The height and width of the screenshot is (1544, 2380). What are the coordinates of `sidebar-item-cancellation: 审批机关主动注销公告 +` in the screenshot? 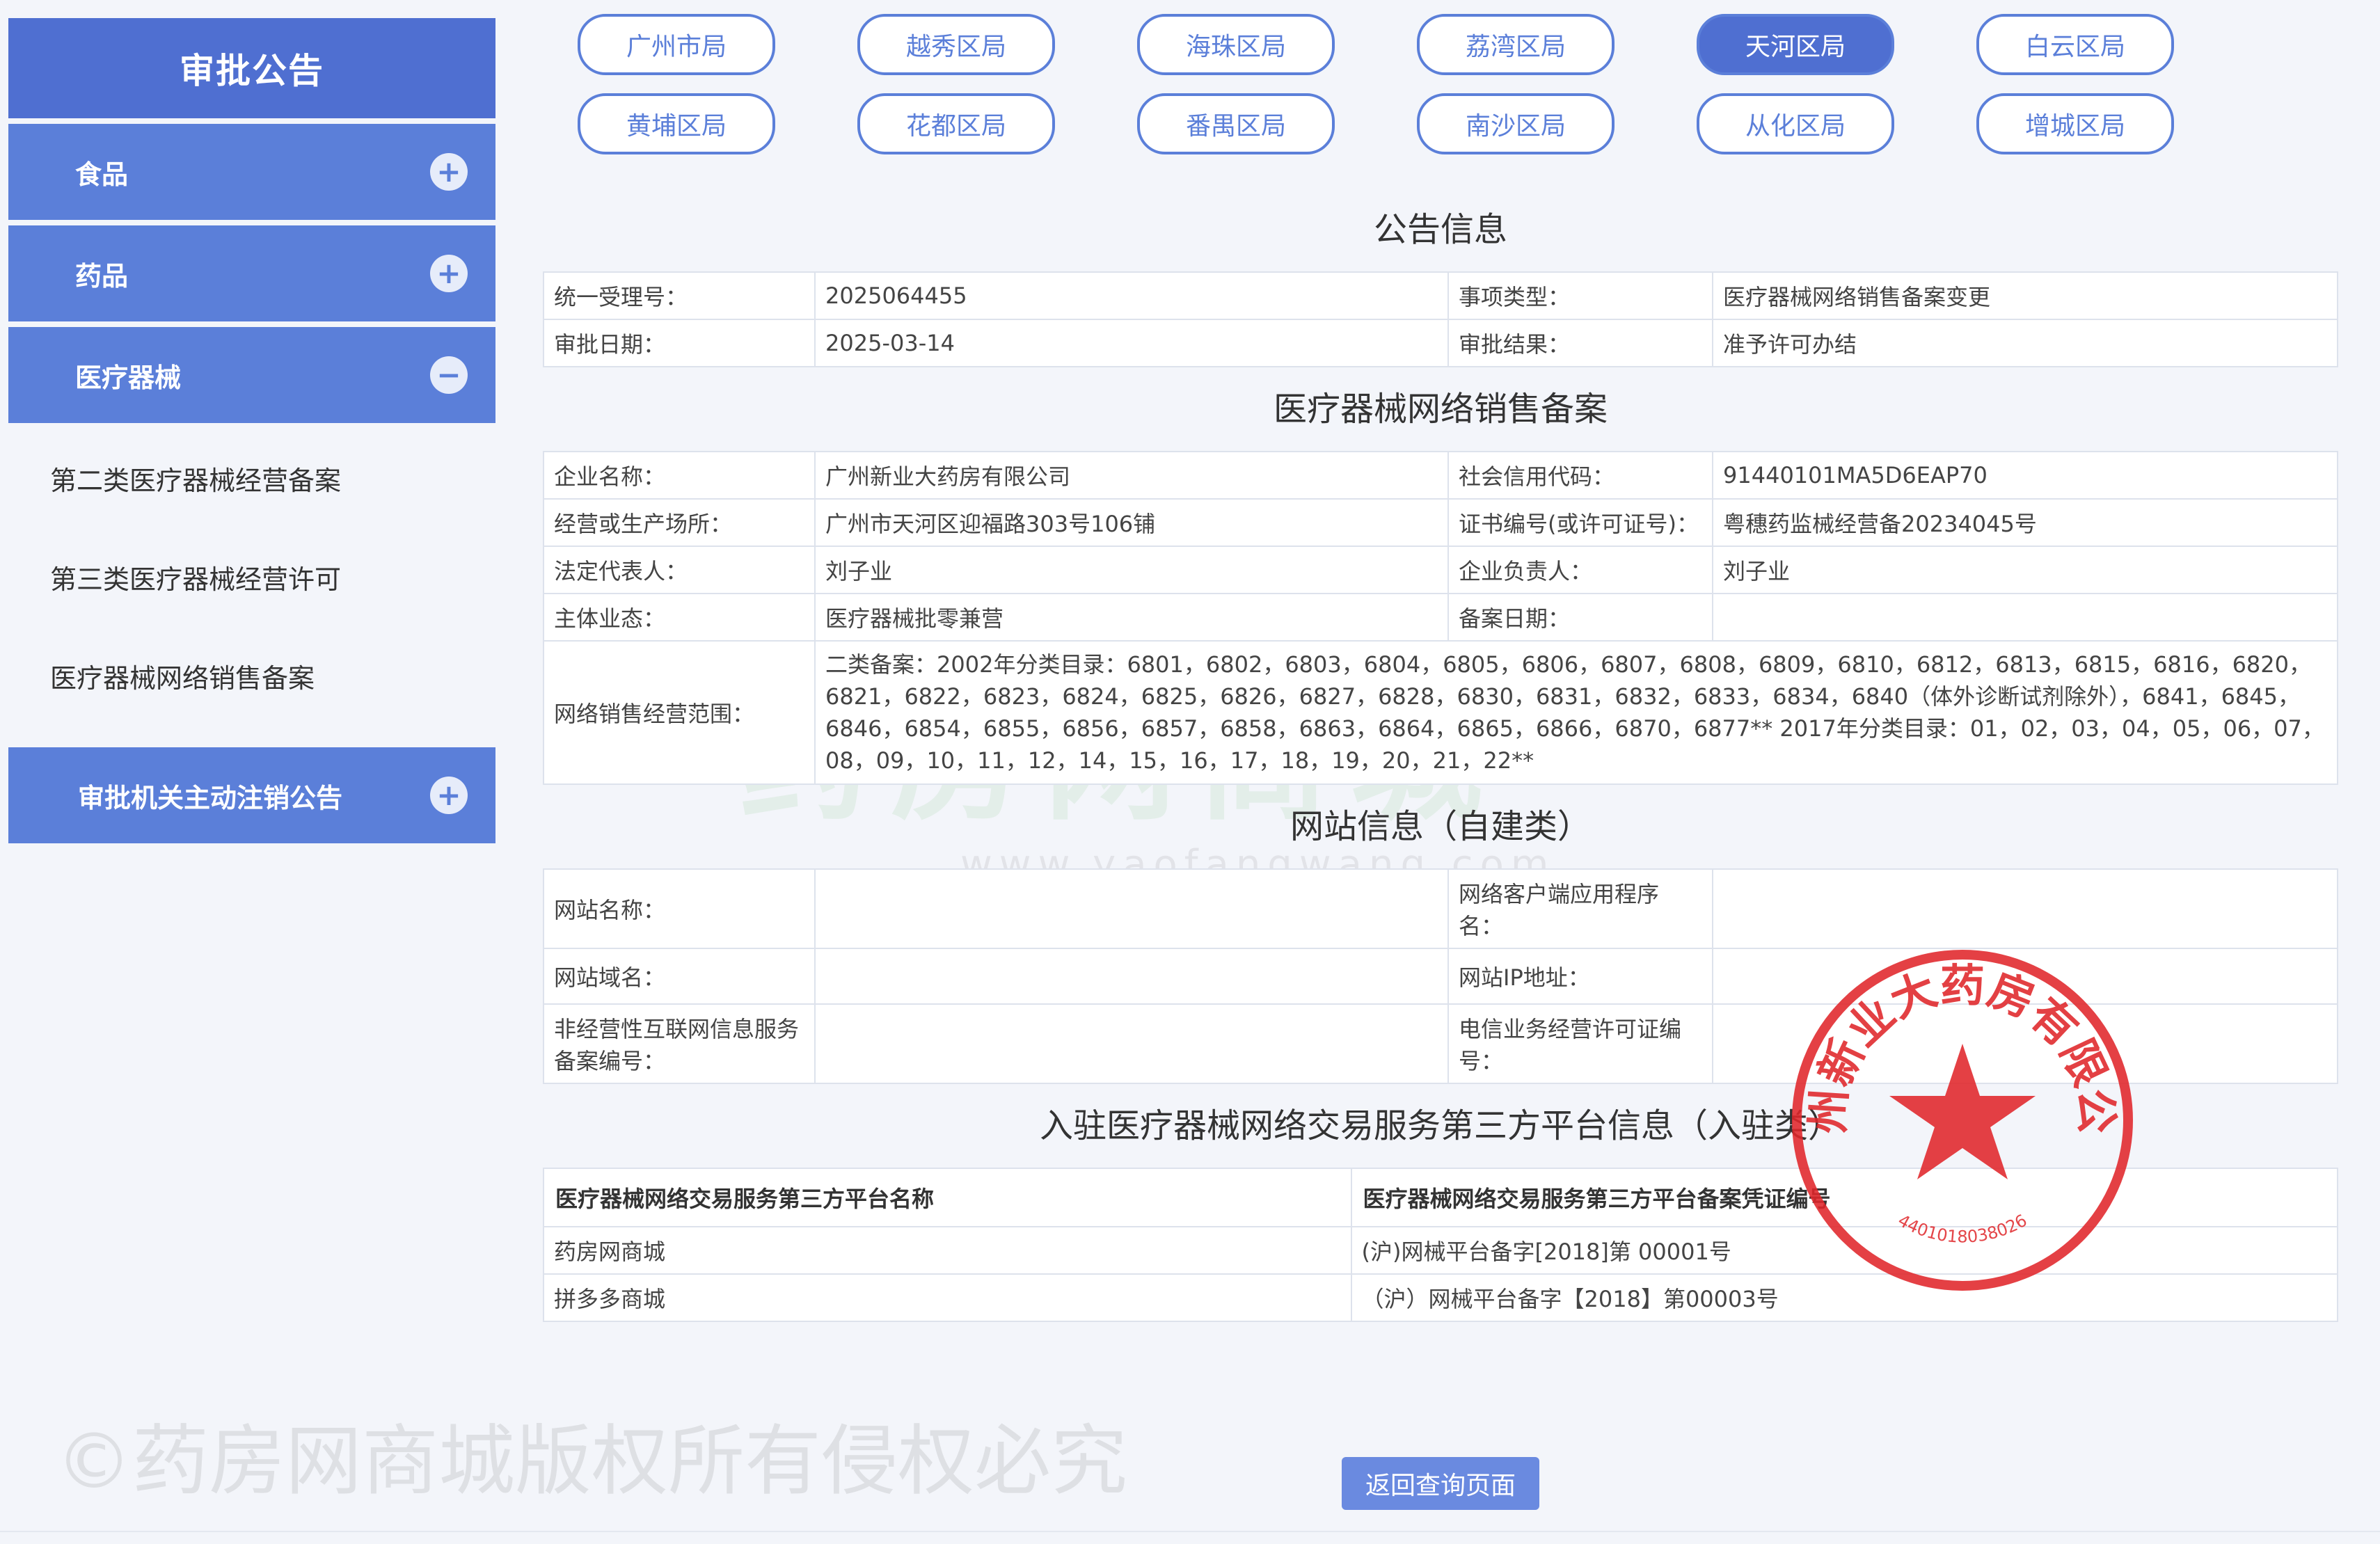 It's located at (251, 795).